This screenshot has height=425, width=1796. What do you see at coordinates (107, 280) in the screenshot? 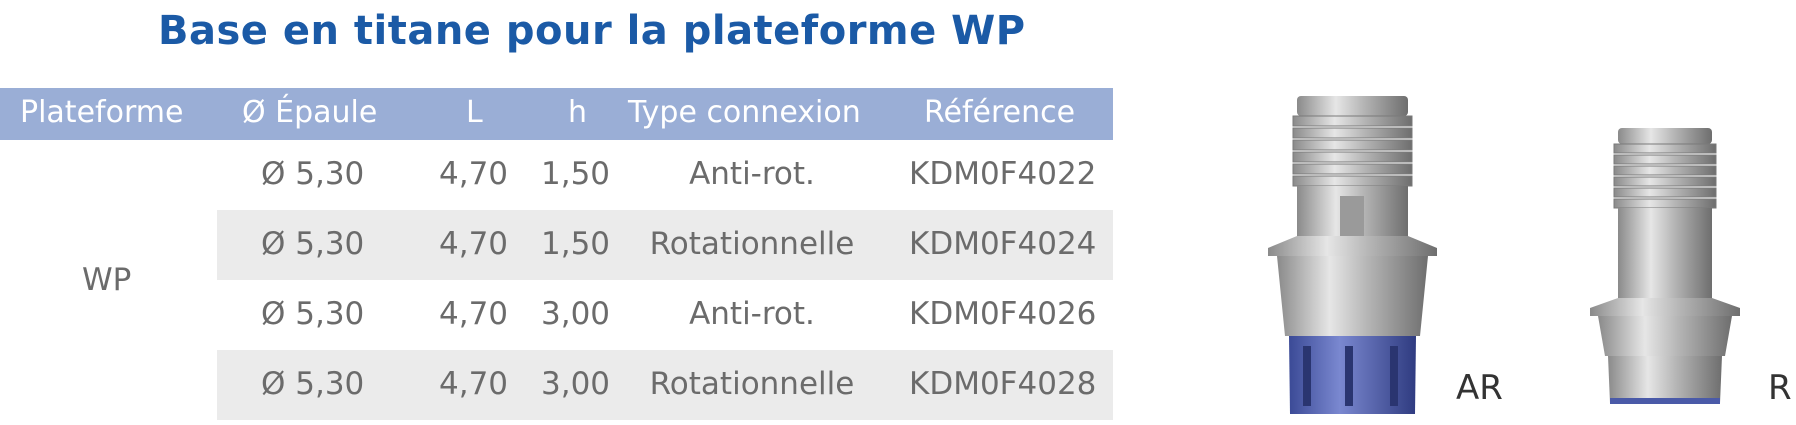
I see `platform-label: WP` at bounding box center [107, 280].